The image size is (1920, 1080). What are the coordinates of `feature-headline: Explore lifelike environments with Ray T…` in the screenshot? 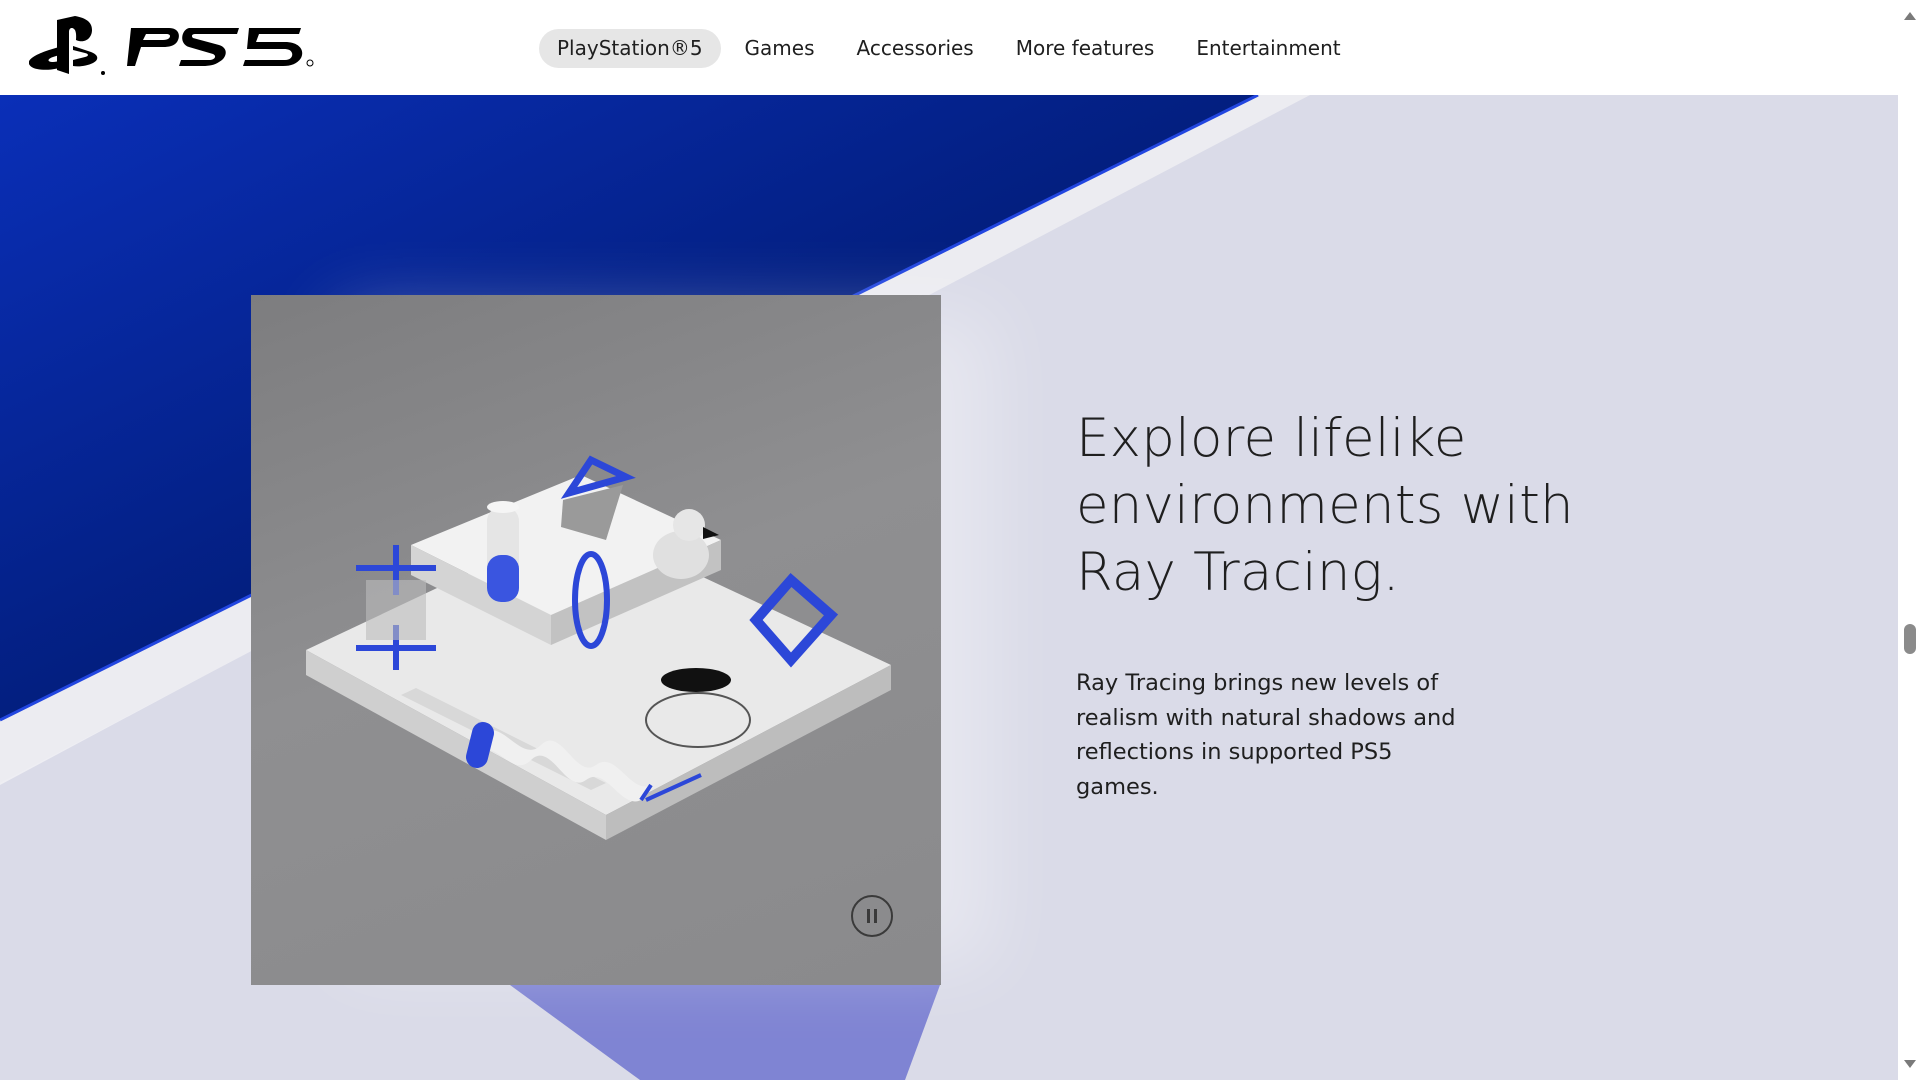 It's located at (1376, 505).